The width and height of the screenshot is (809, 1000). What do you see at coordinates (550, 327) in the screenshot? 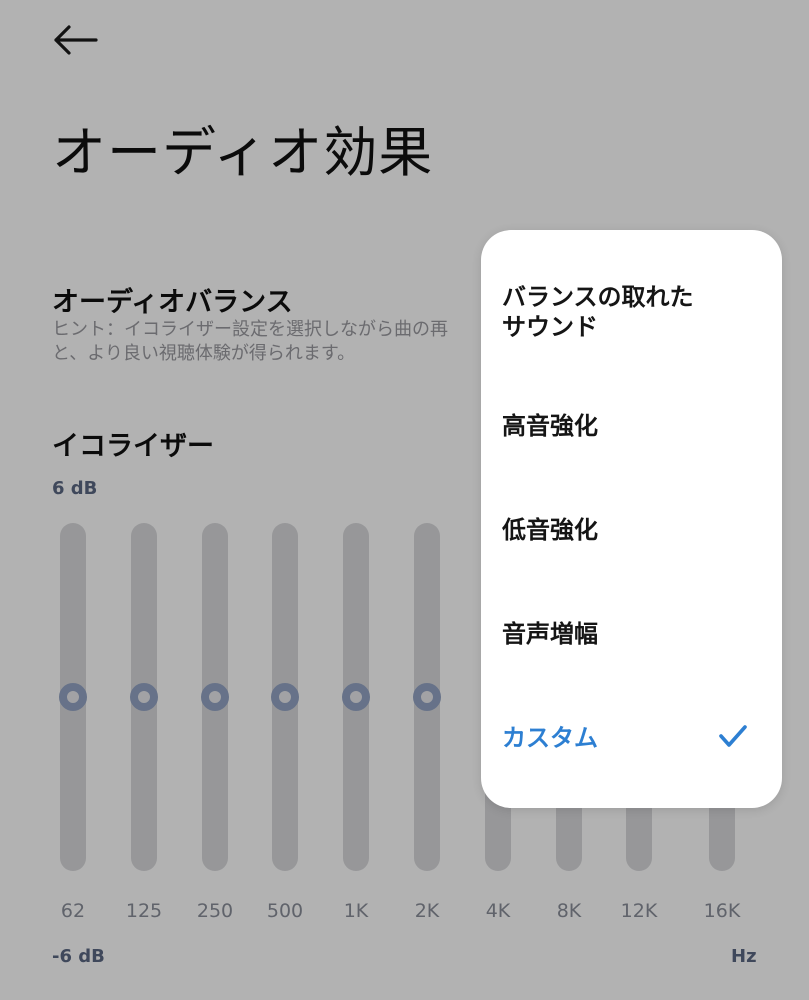
I see `preset-balanced-line-2: サウンド` at bounding box center [550, 327].